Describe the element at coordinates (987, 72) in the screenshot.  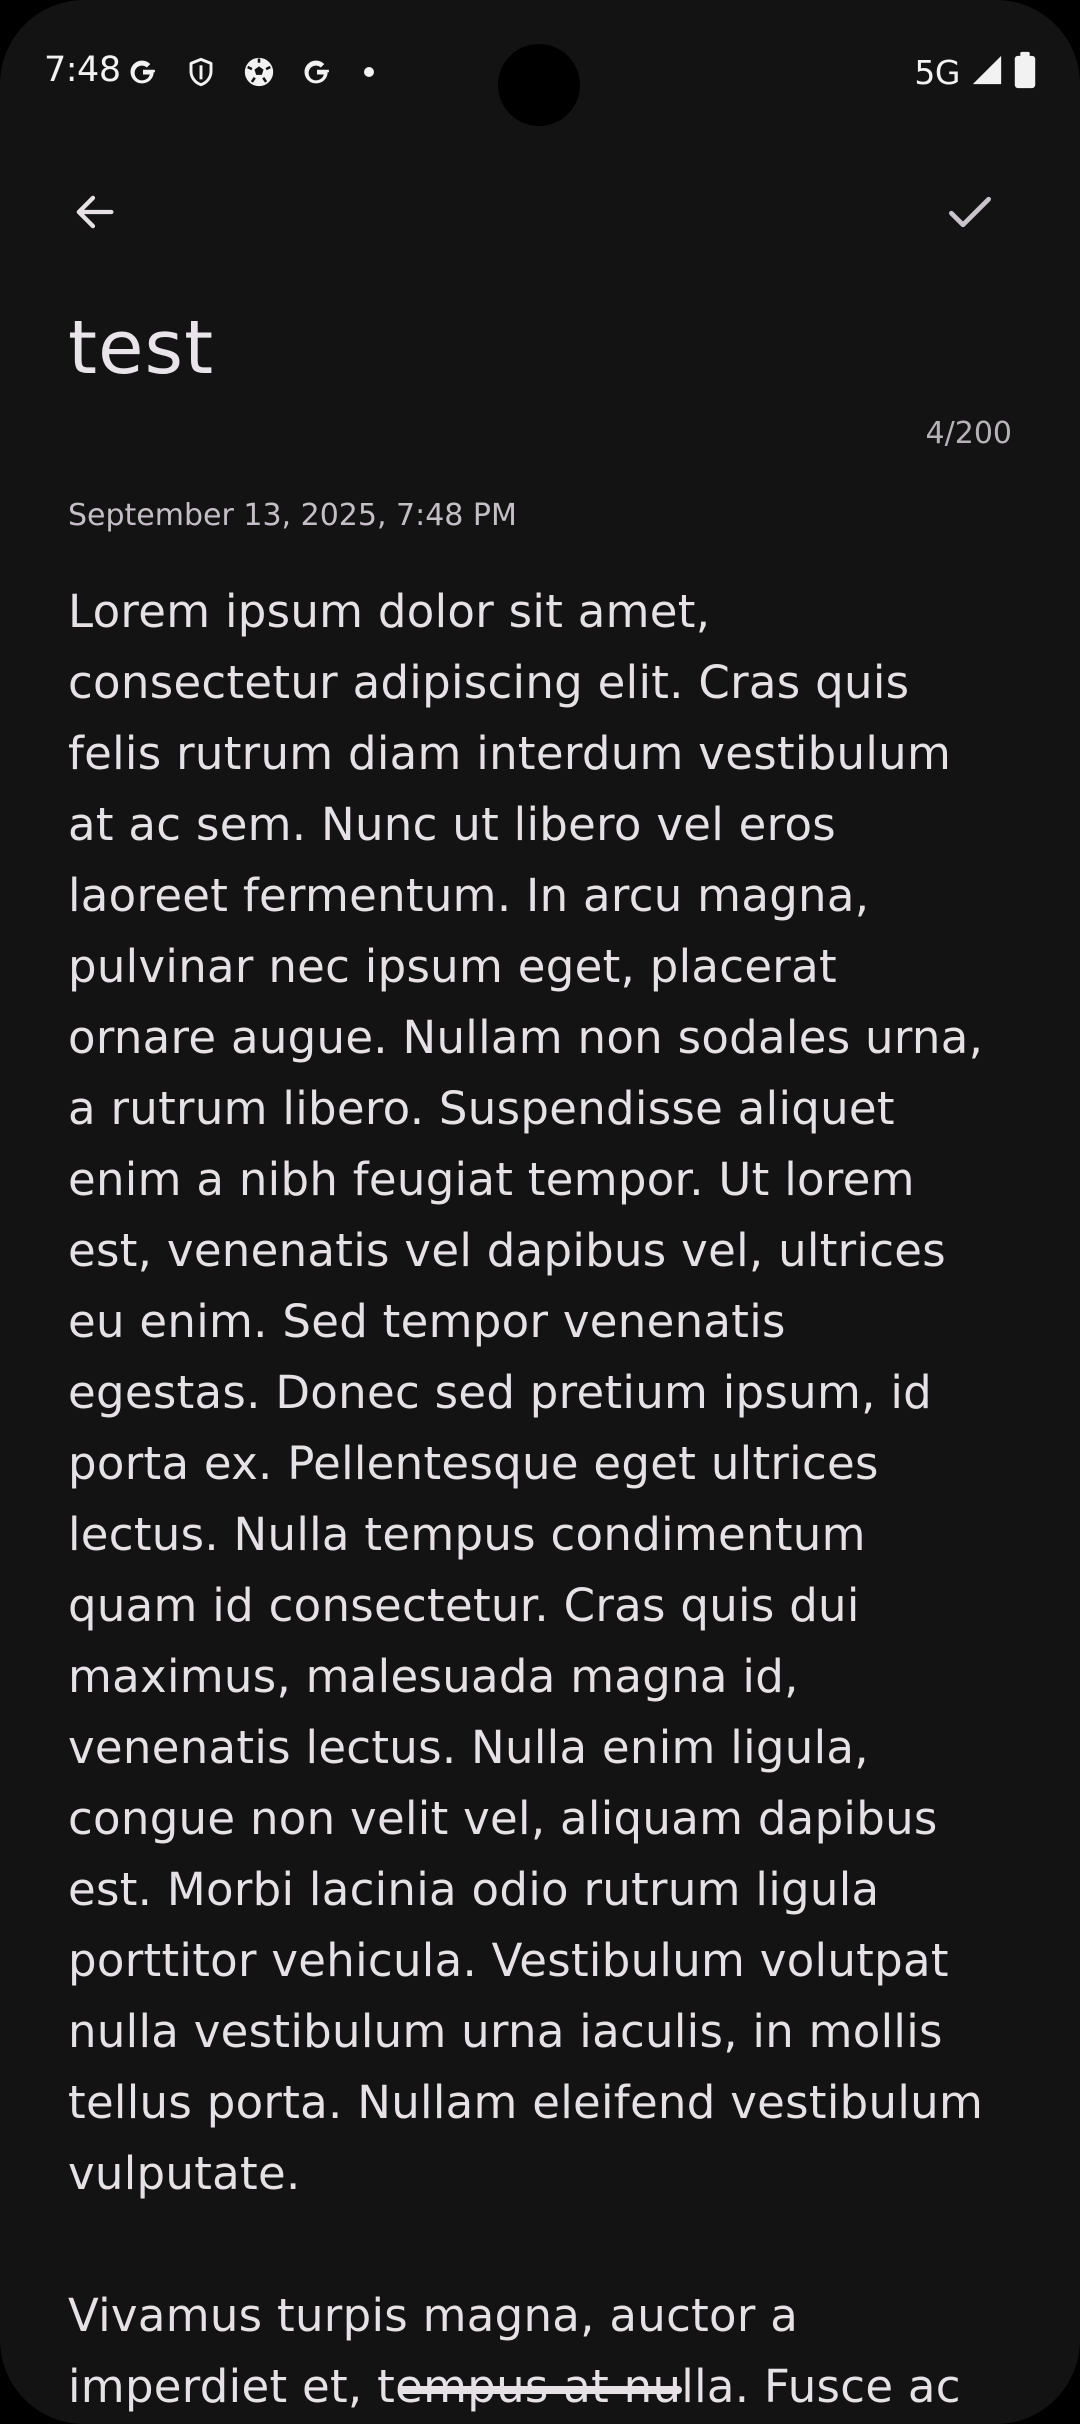
I see `cell-signal-icon` at that location.